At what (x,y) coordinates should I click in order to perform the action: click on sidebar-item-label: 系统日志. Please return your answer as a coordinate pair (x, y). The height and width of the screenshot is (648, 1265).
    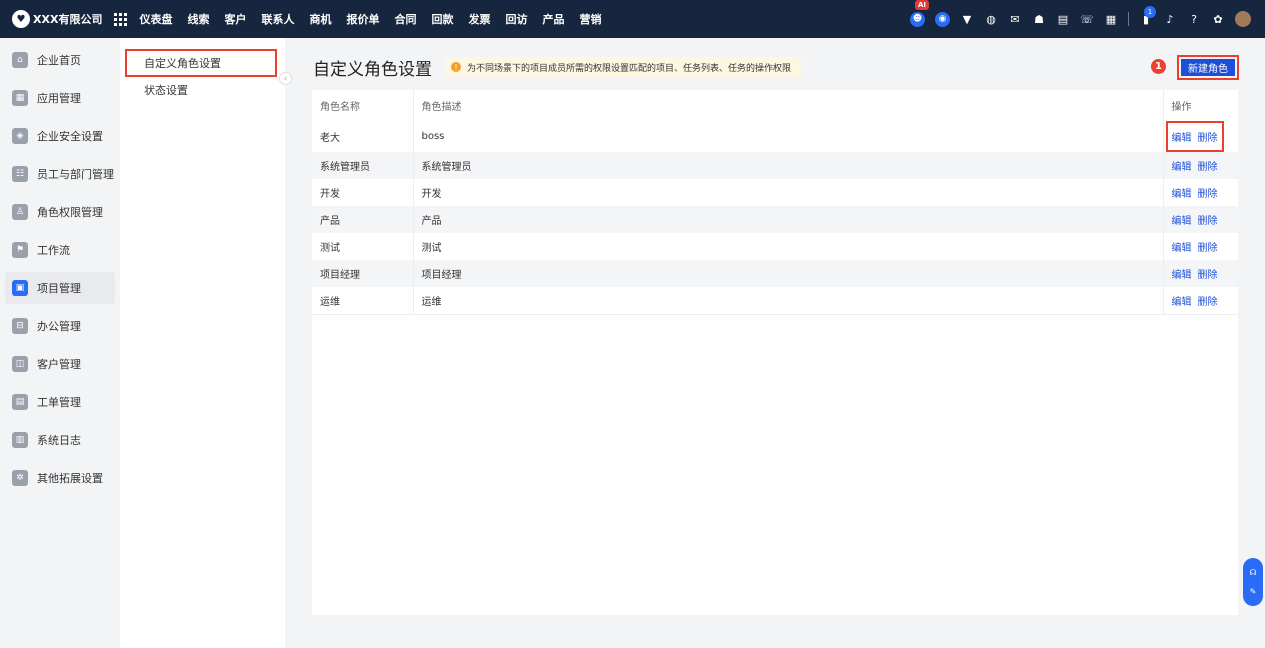
    Looking at the image, I should click on (59, 440).